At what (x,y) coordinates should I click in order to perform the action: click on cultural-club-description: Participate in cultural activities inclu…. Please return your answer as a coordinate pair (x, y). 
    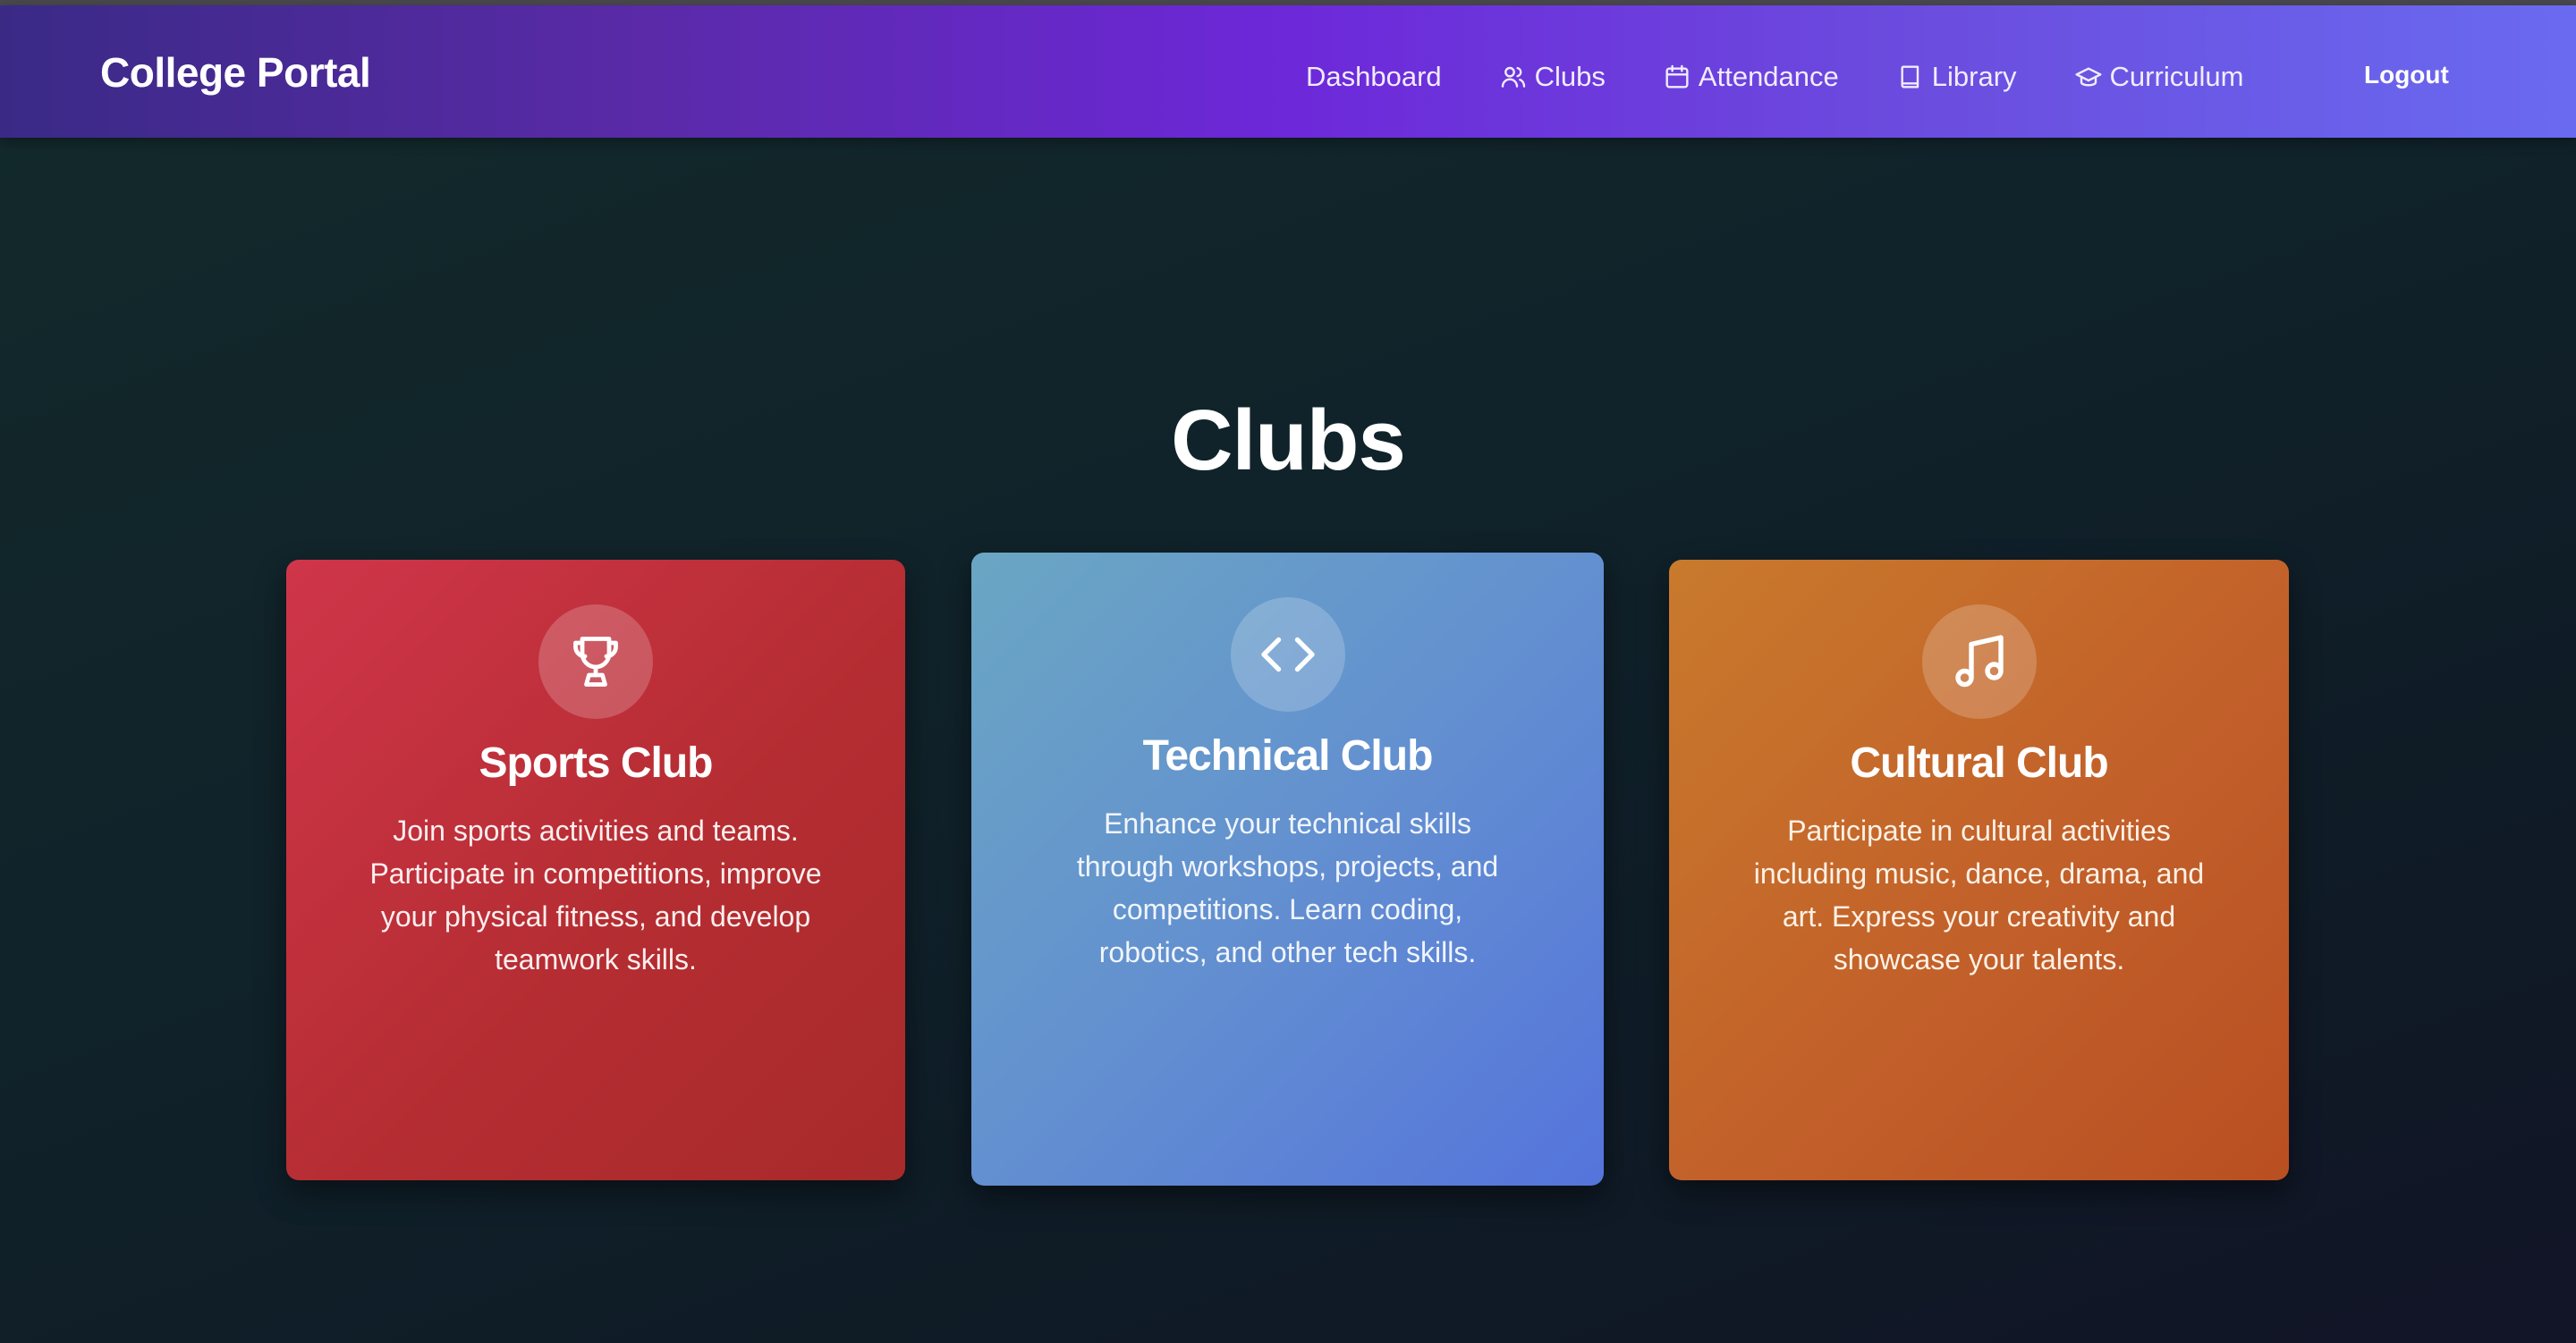
    Looking at the image, I should click on (1979, 895).